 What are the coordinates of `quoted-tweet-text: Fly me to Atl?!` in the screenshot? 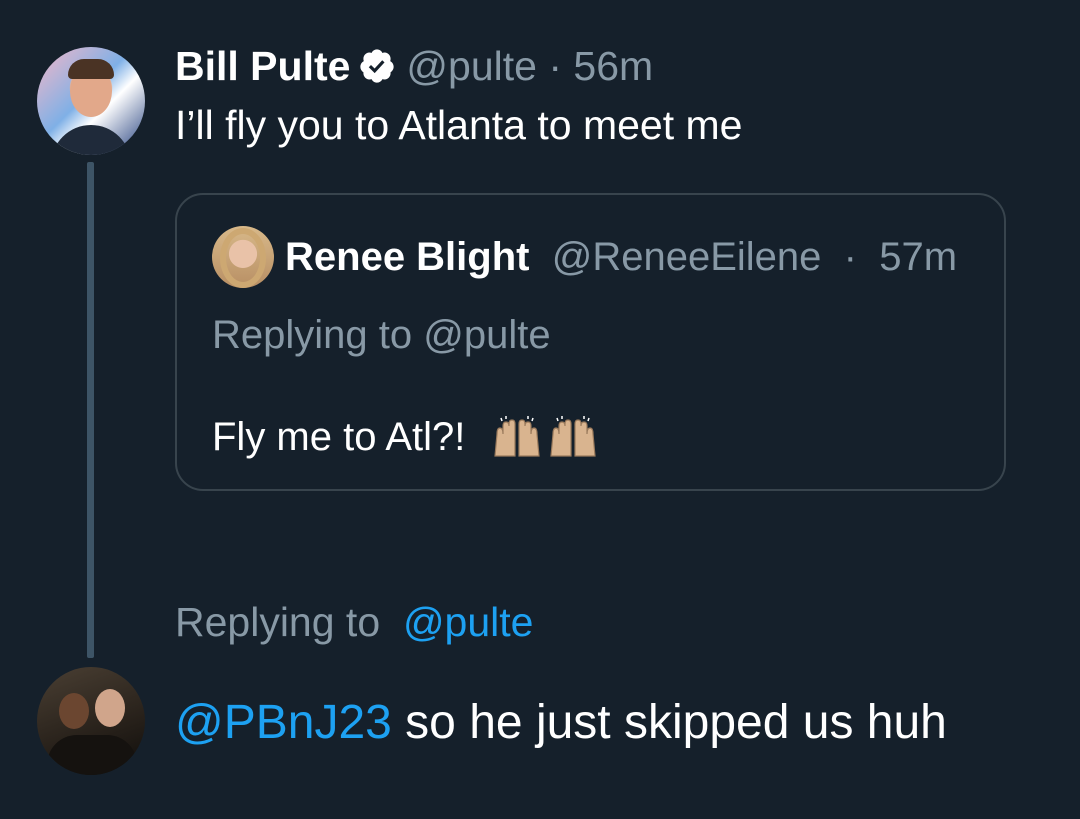 It's located at (339, 437).